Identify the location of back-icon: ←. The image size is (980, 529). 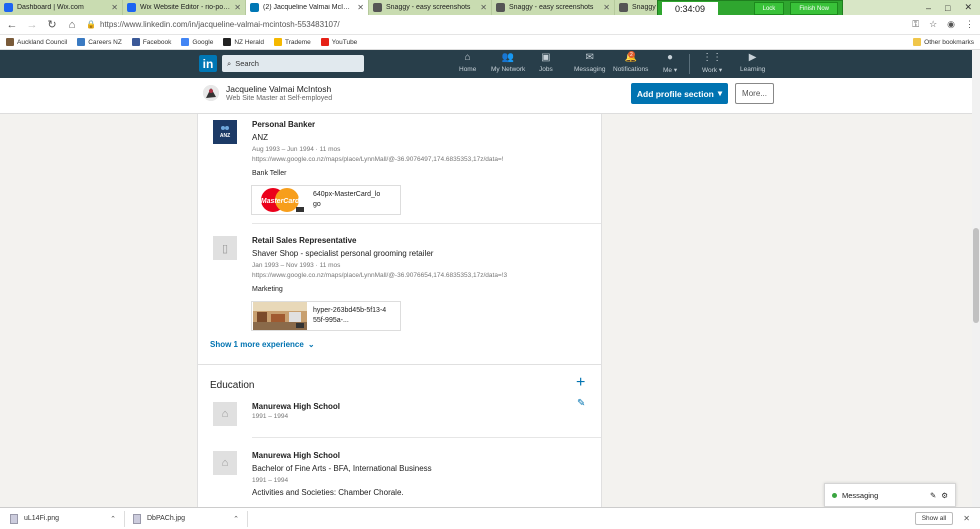
(12, 25).